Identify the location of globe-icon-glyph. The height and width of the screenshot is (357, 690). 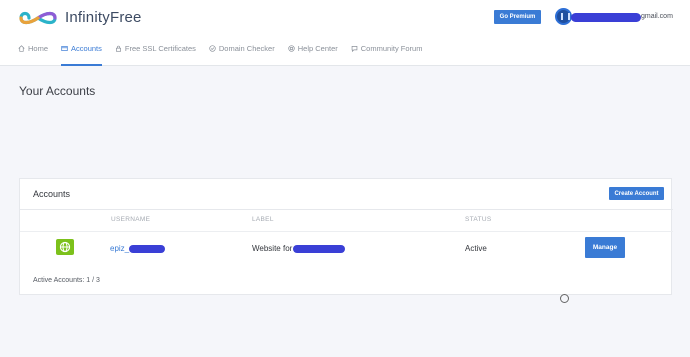
(65, 247).